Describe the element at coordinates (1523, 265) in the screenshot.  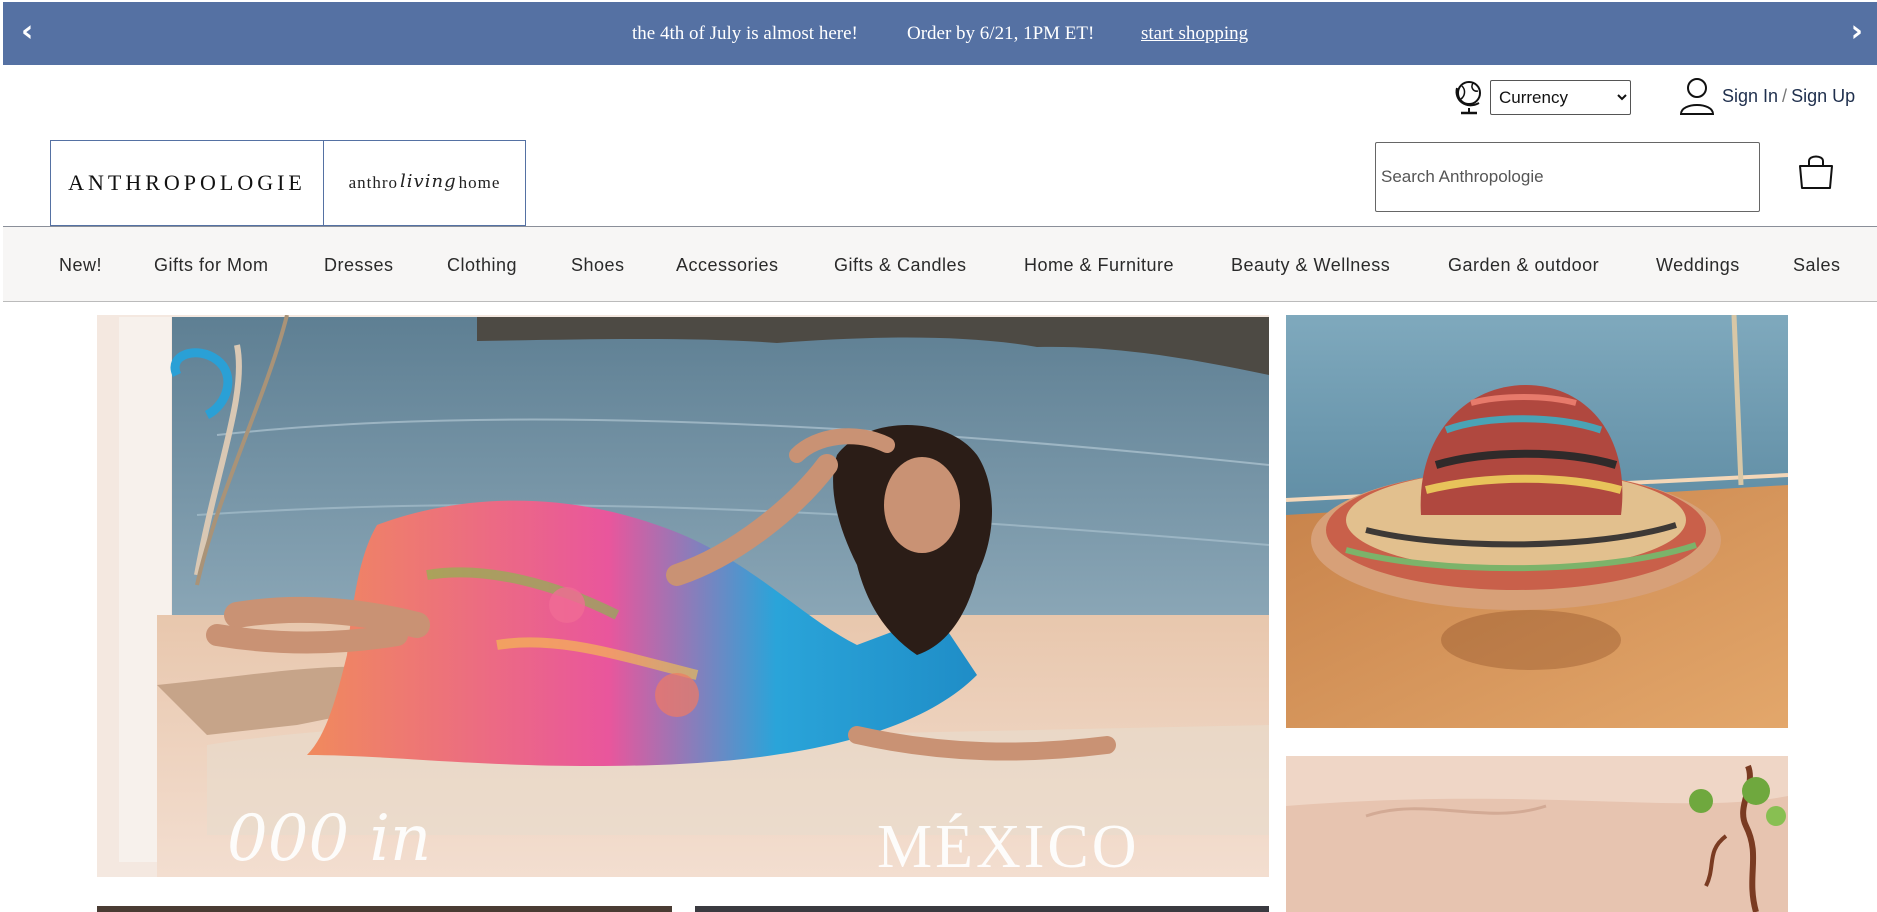
I see `nav-item-garden-outdoor: Garden & outdoor` at that location.